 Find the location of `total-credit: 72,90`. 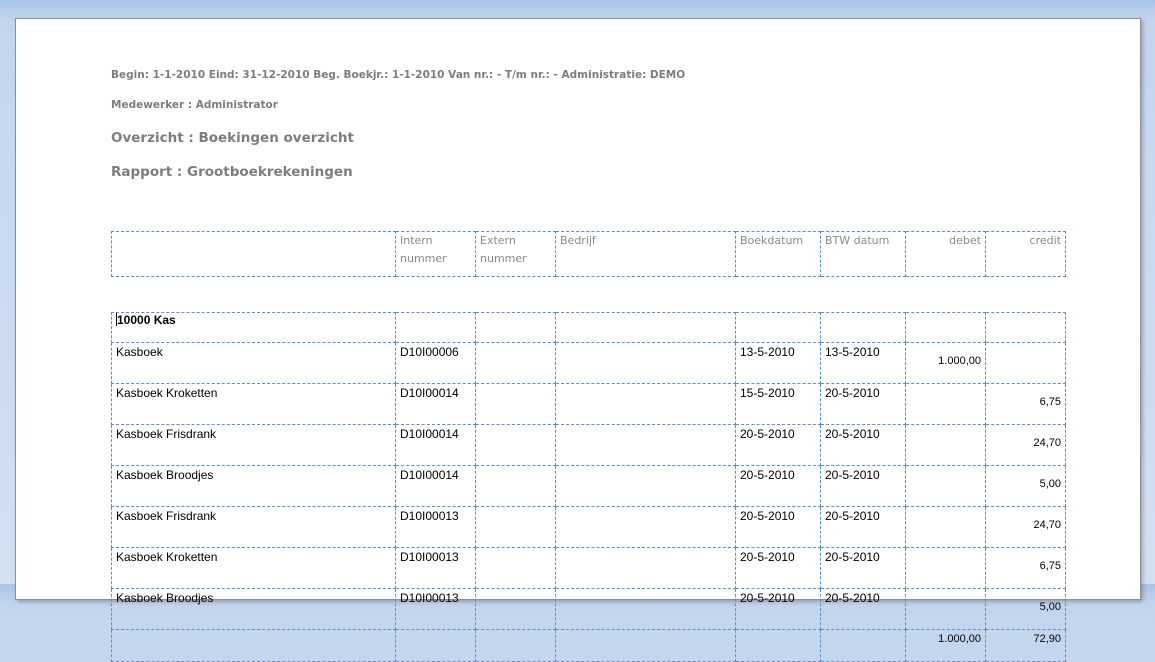

total-credit: 72,90 is located at coordinates (1025, 645).